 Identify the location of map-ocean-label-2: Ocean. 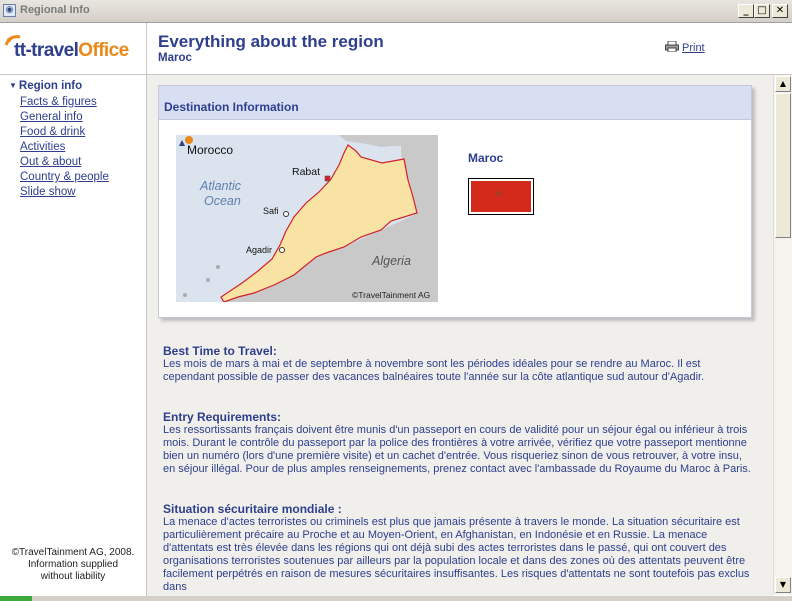
(222, 201).